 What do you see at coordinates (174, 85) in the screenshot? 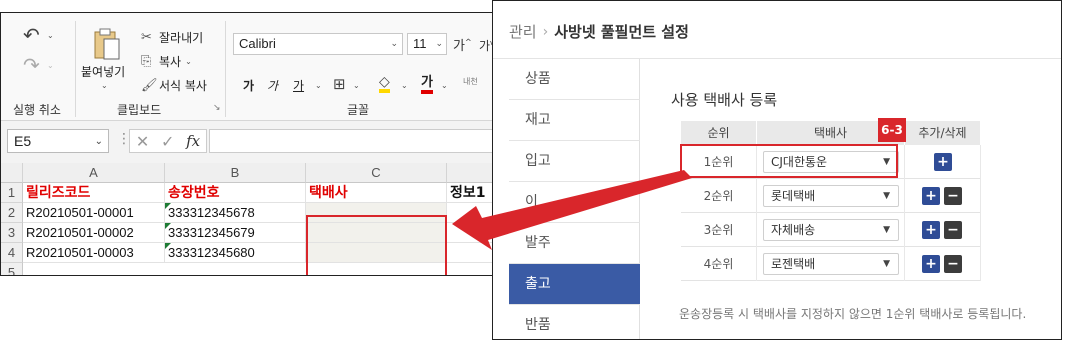
I see `format-painter-button: 🖌 서식 복사` at bounding box center [174, 85].